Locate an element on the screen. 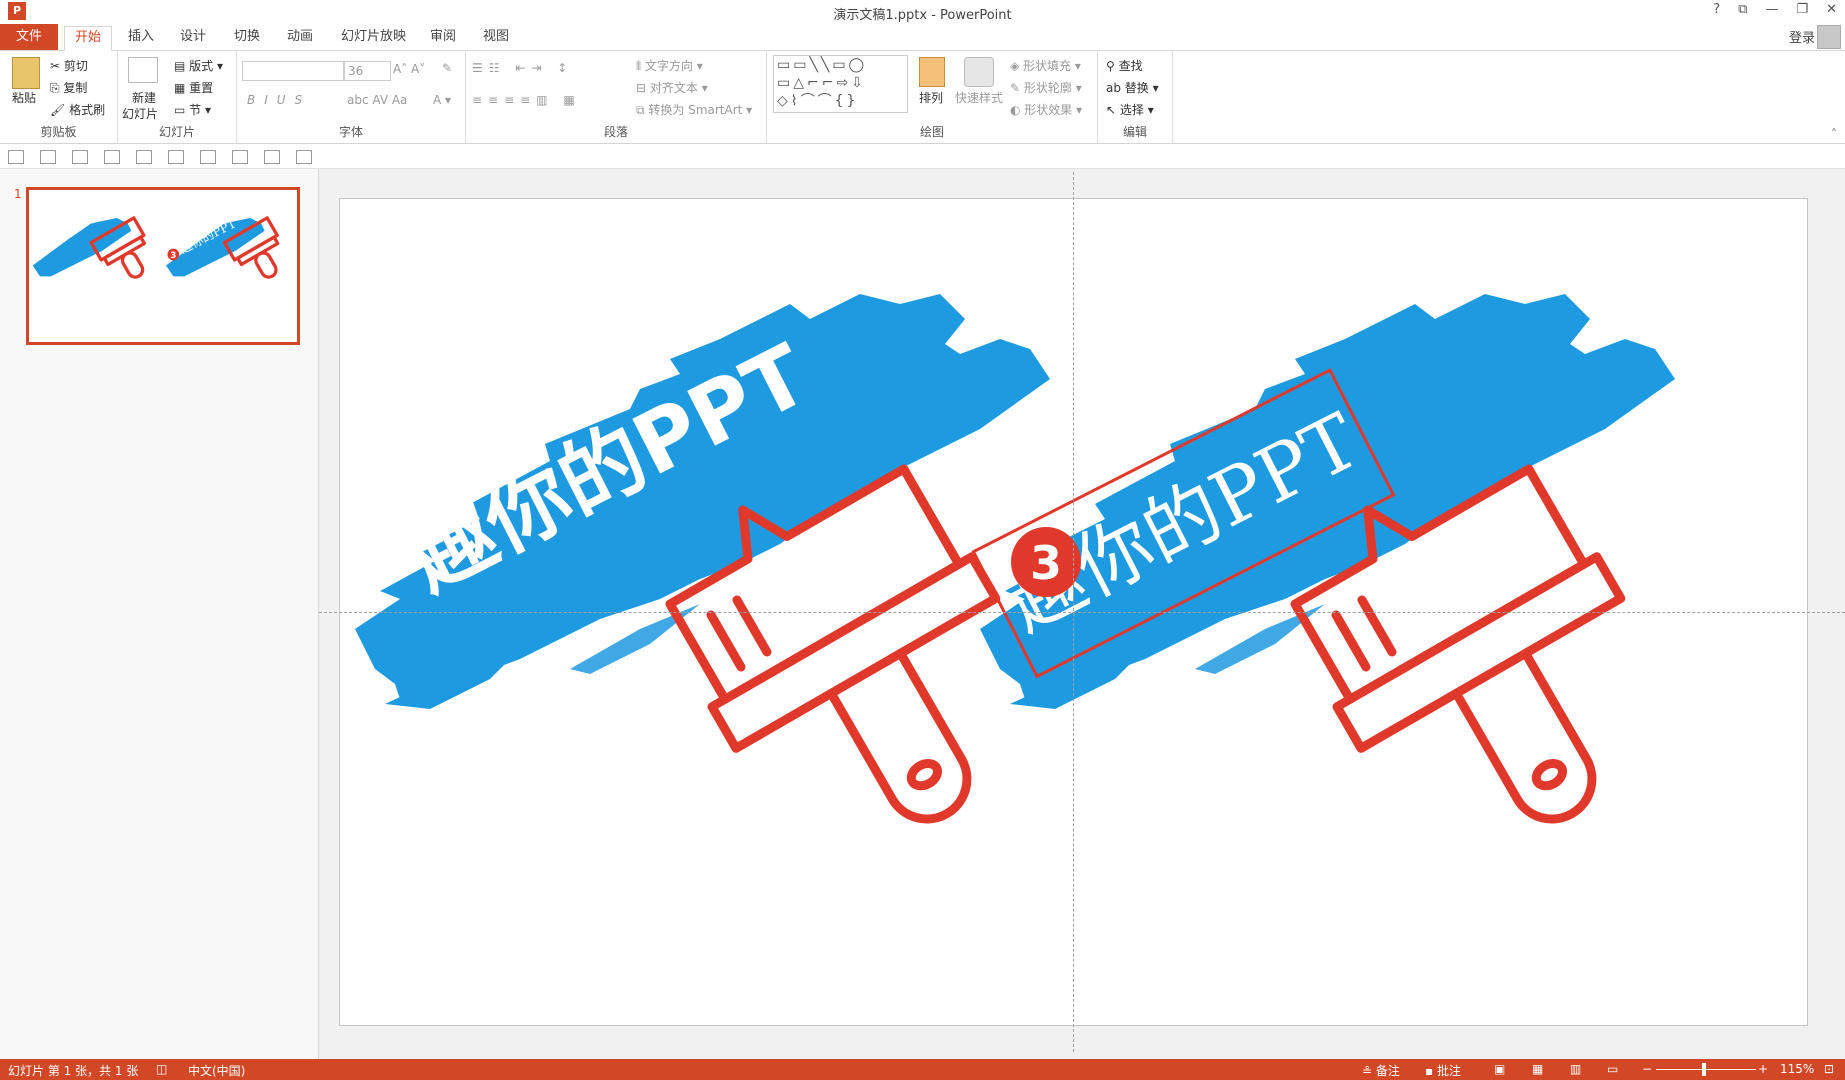 Image resolution: width=1845 pixels, height=1080 pixels. zoom-level: 115% is located at coordinates (1797, 1069).